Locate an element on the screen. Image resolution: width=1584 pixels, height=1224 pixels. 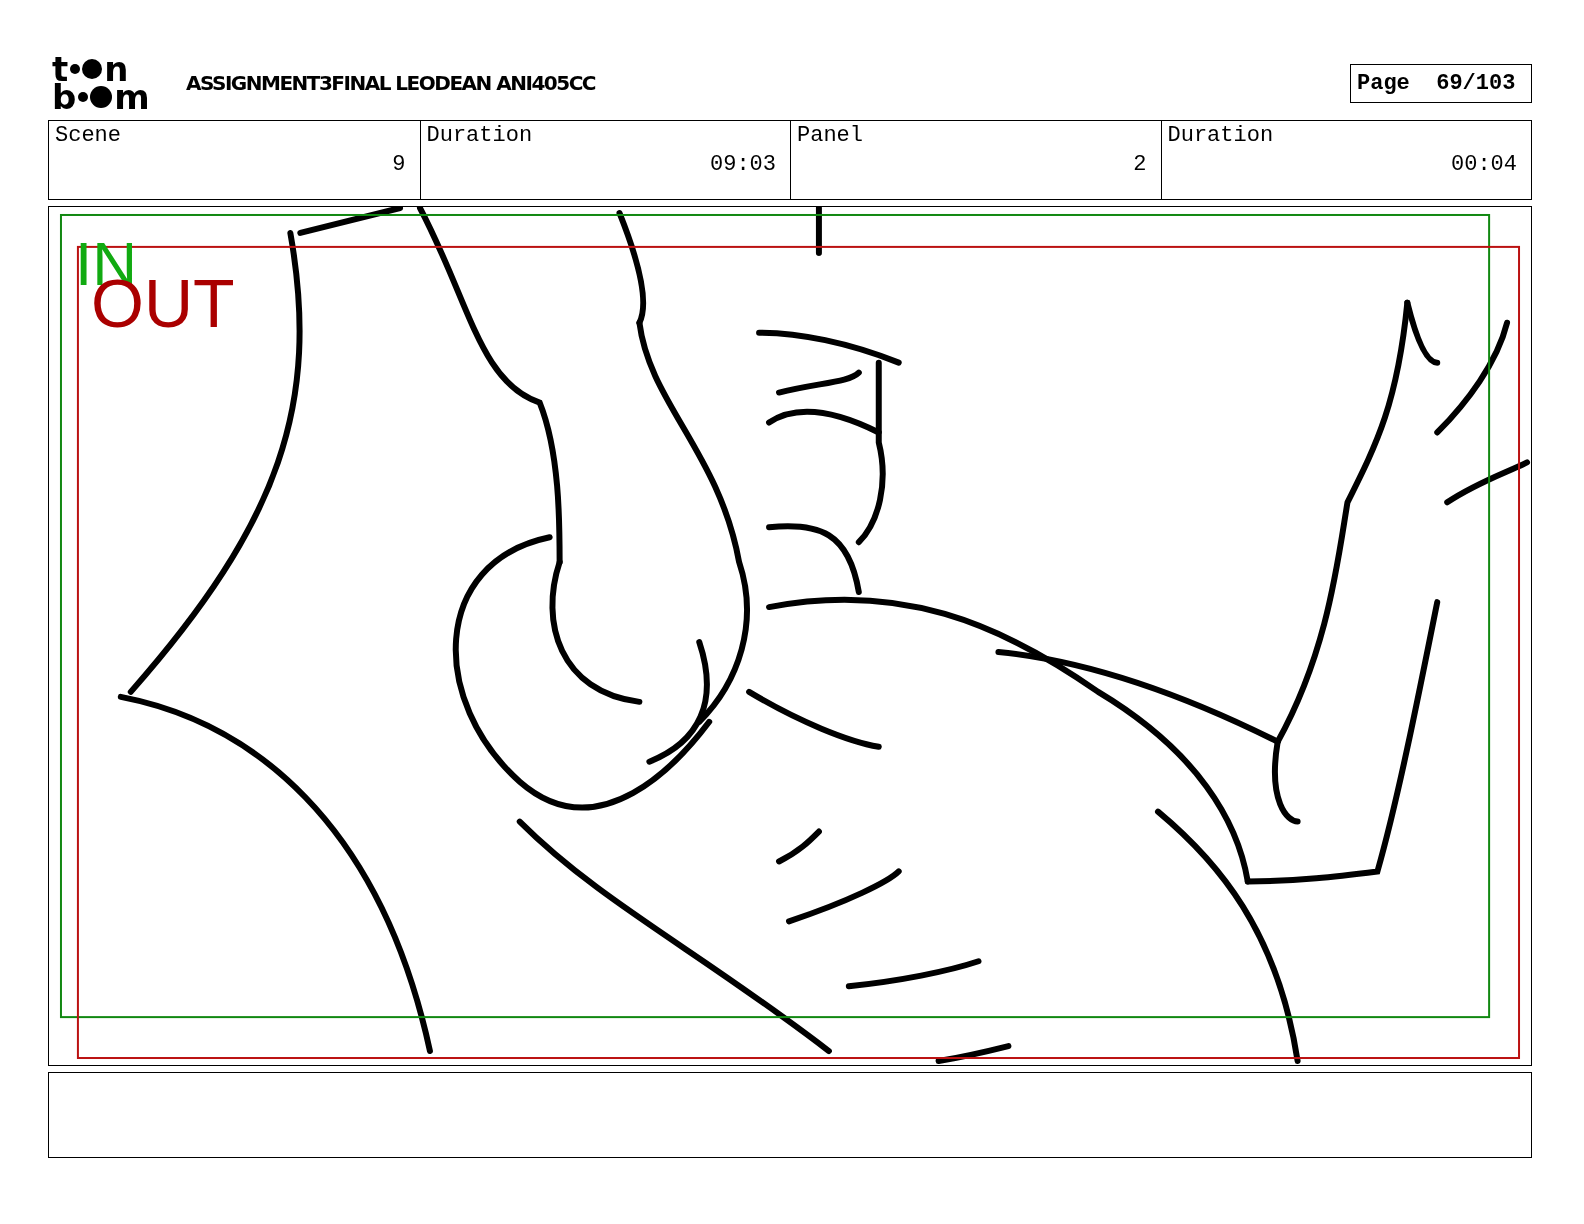
field-value: 9 is located at coordinates (399, 164).